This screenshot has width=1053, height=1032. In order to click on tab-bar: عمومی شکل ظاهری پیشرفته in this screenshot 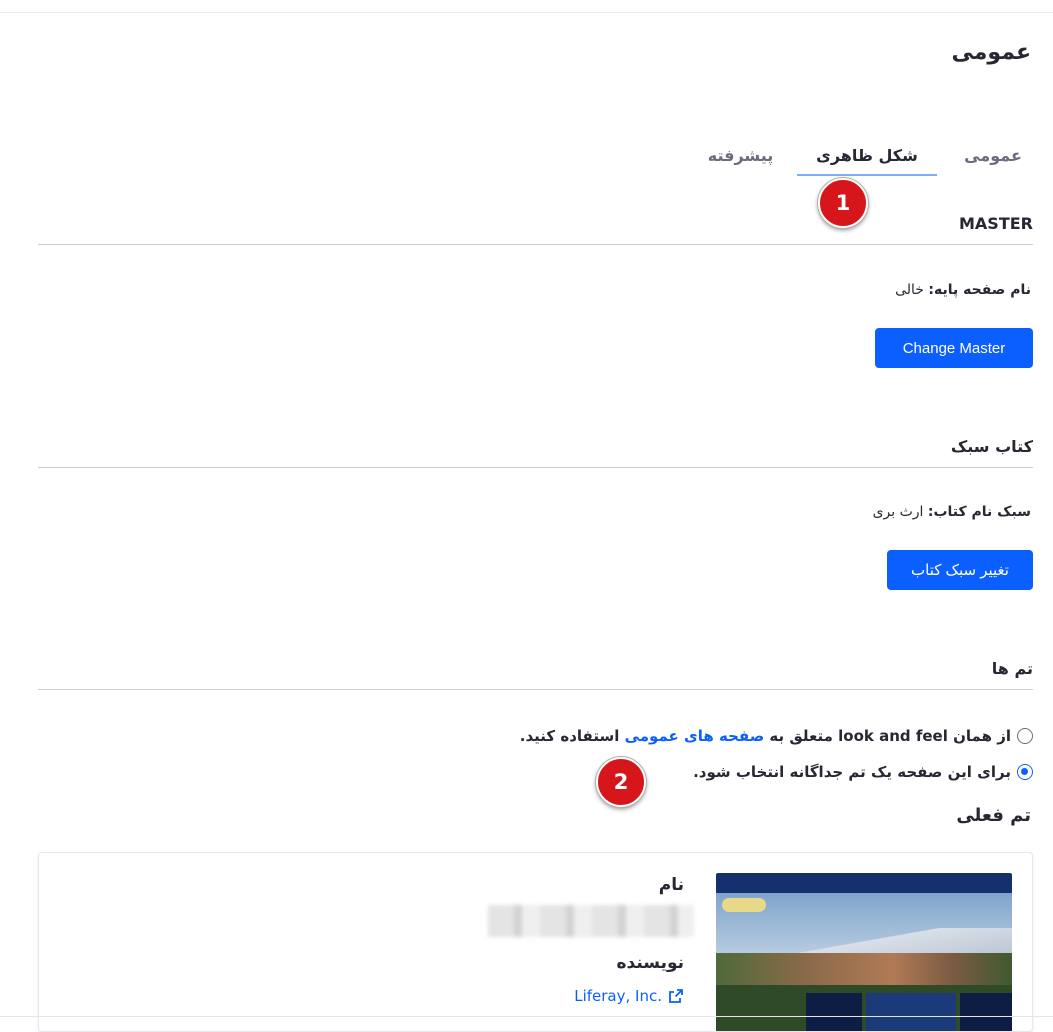, I will do `click(843, 157)`.